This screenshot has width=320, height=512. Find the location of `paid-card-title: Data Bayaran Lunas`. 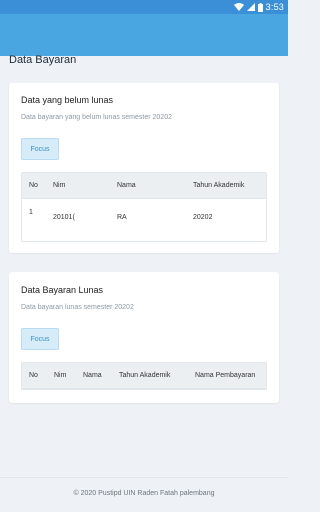

paid-card-title: Data Bayaran Lunas is located at coordinates (62, 290).